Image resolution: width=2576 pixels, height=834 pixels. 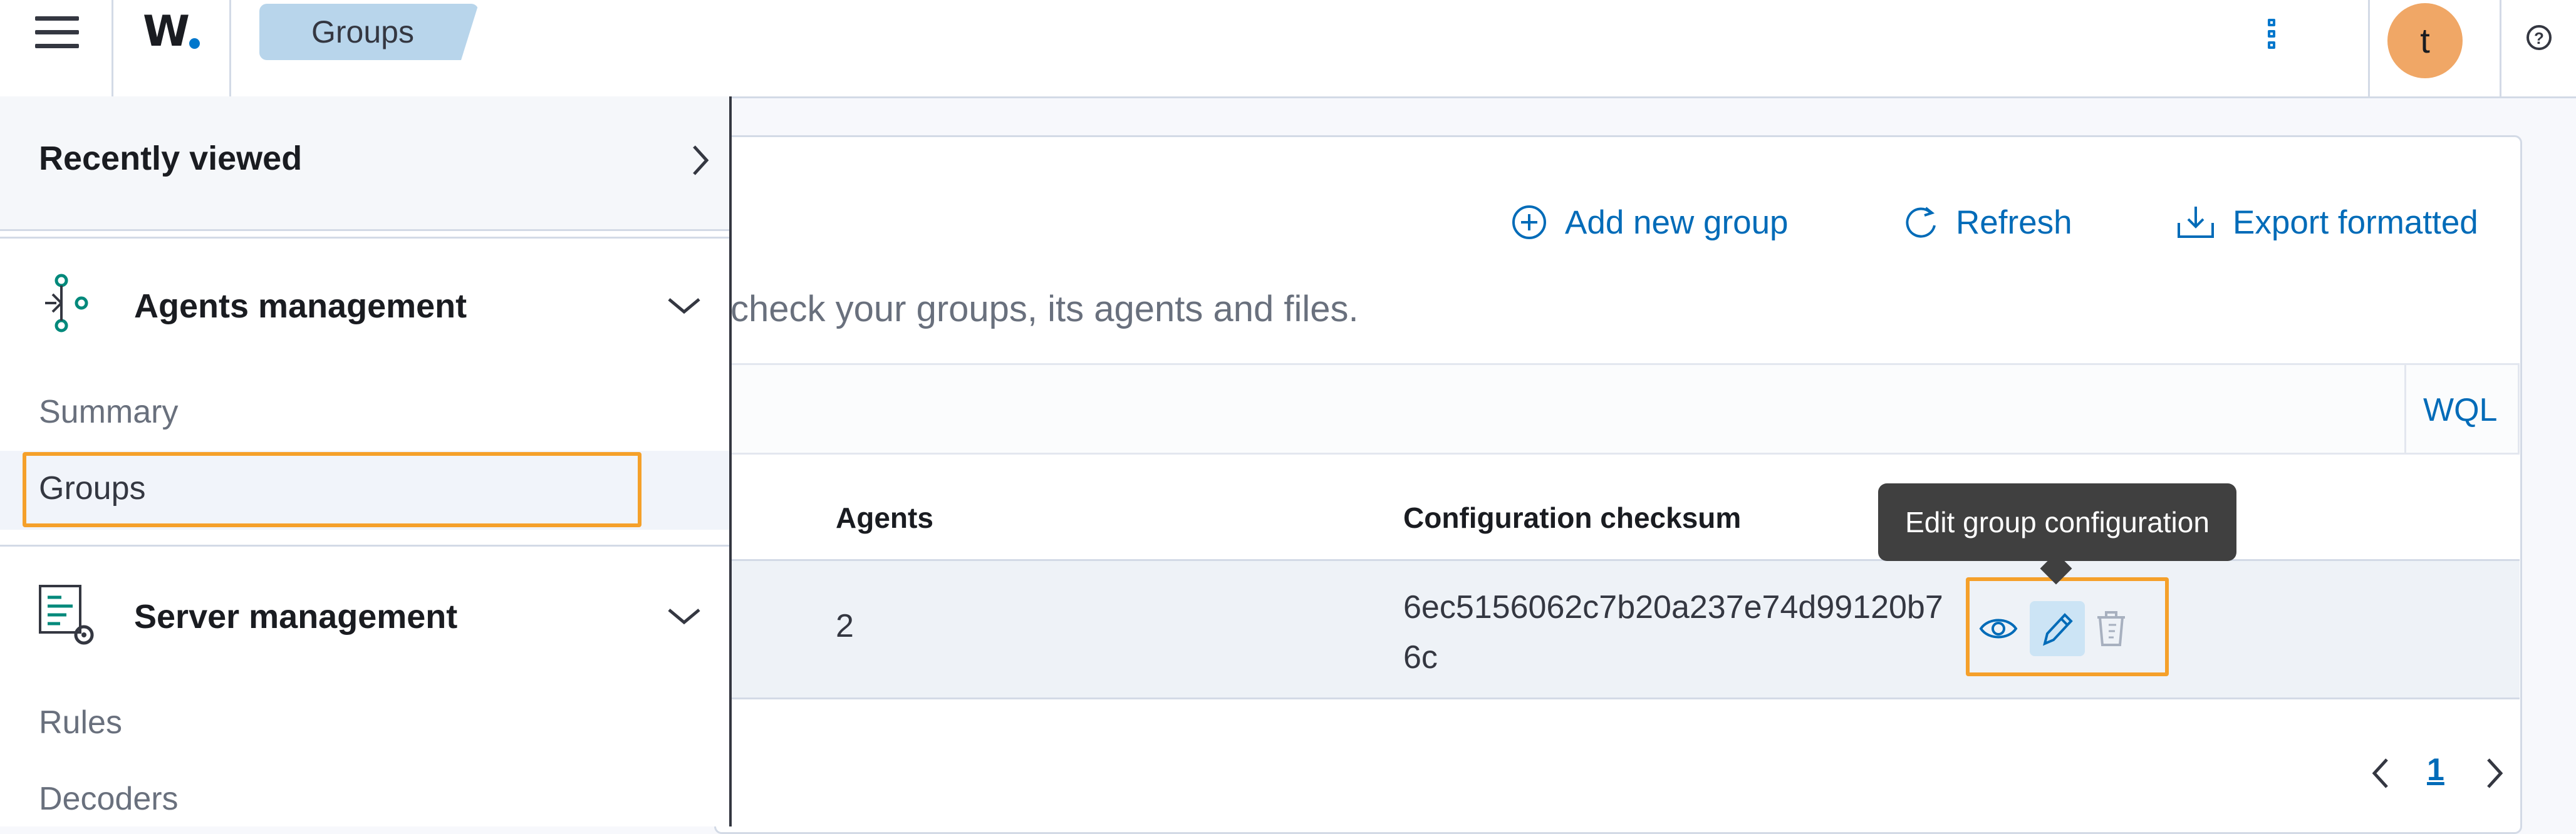 What do you see at coordinates (362, 32) in the screenshot?
I see `breadcrumb: Groups` at bounding box center [362, 32].